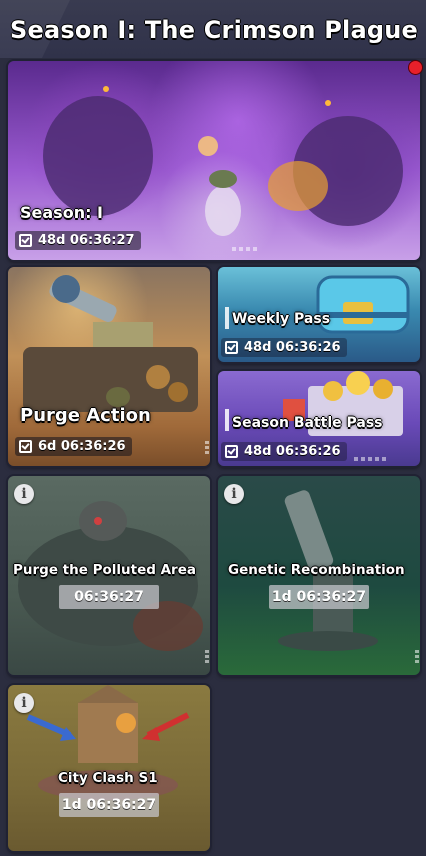 The height and width of the screenshot is (856, 426). I want to click on season-battle-pass-card-timer: 48d 06:36:26, so click(284, 451).